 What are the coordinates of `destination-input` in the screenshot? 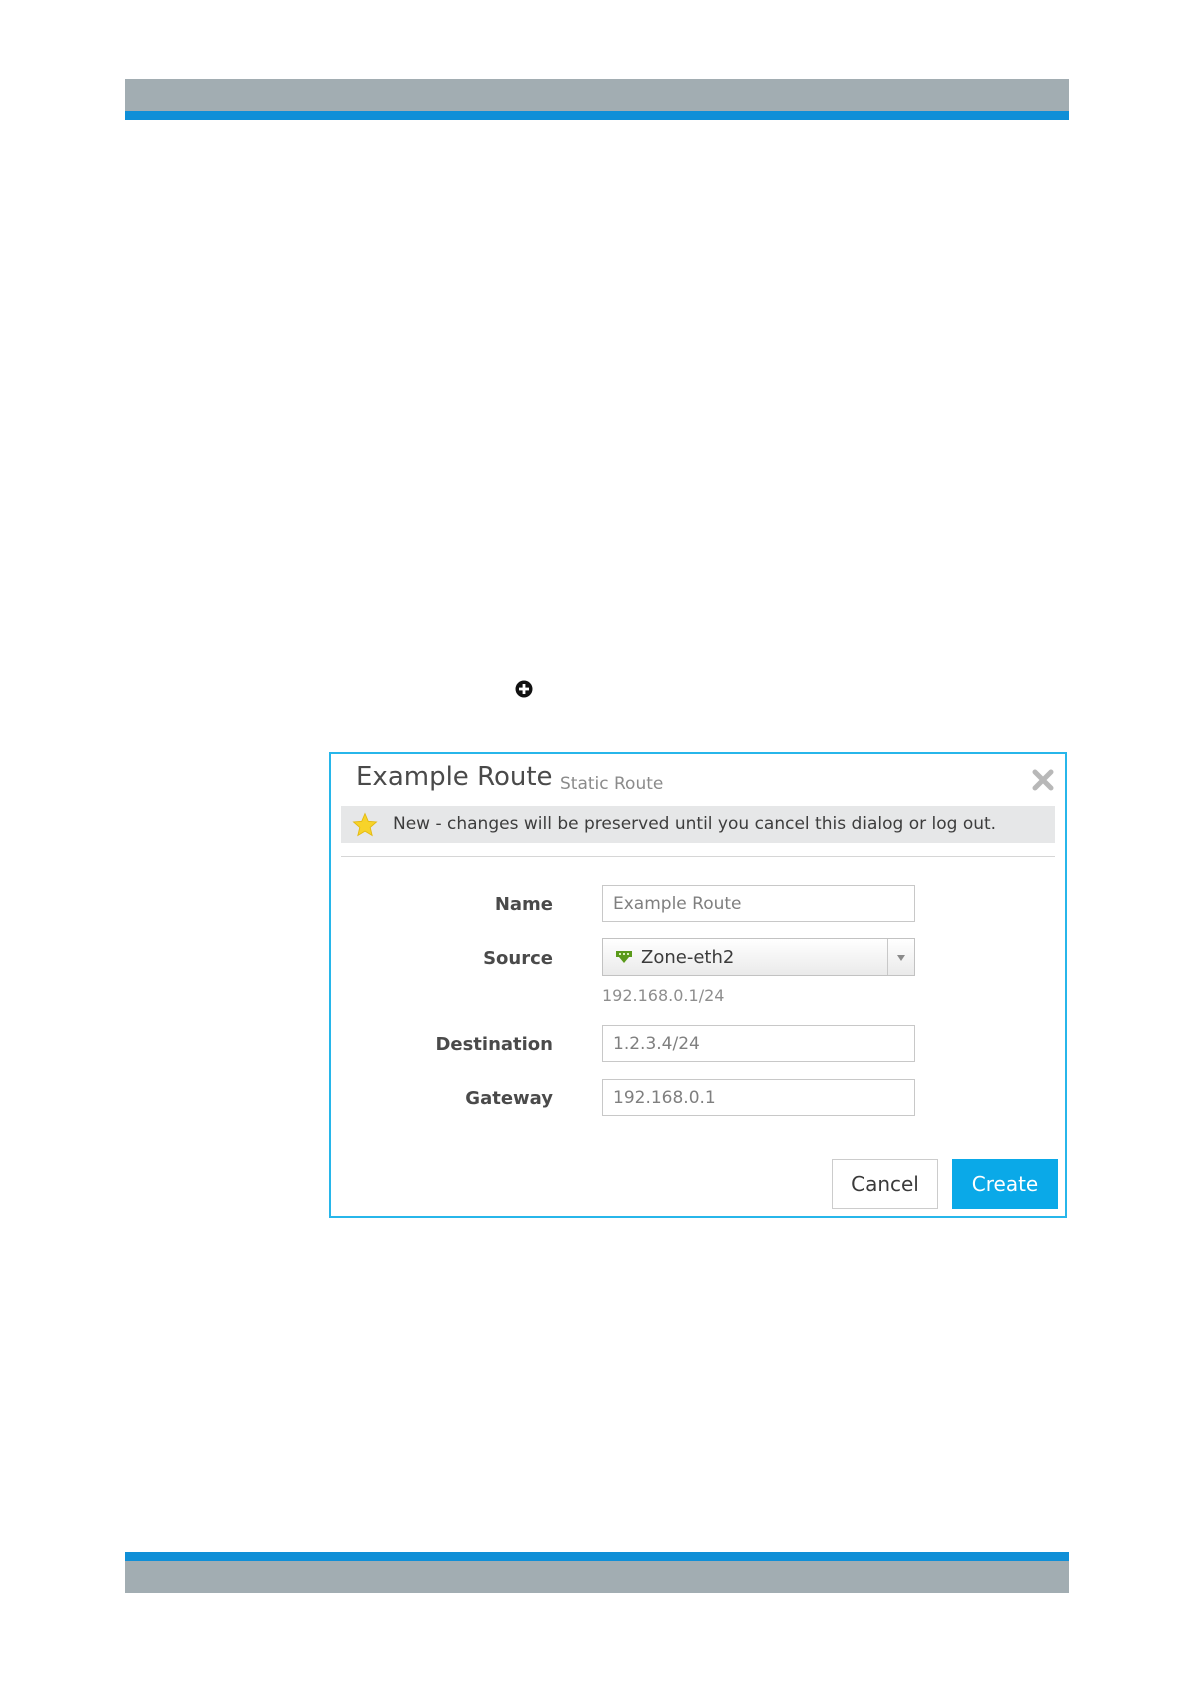 It's located at (758, 1043).